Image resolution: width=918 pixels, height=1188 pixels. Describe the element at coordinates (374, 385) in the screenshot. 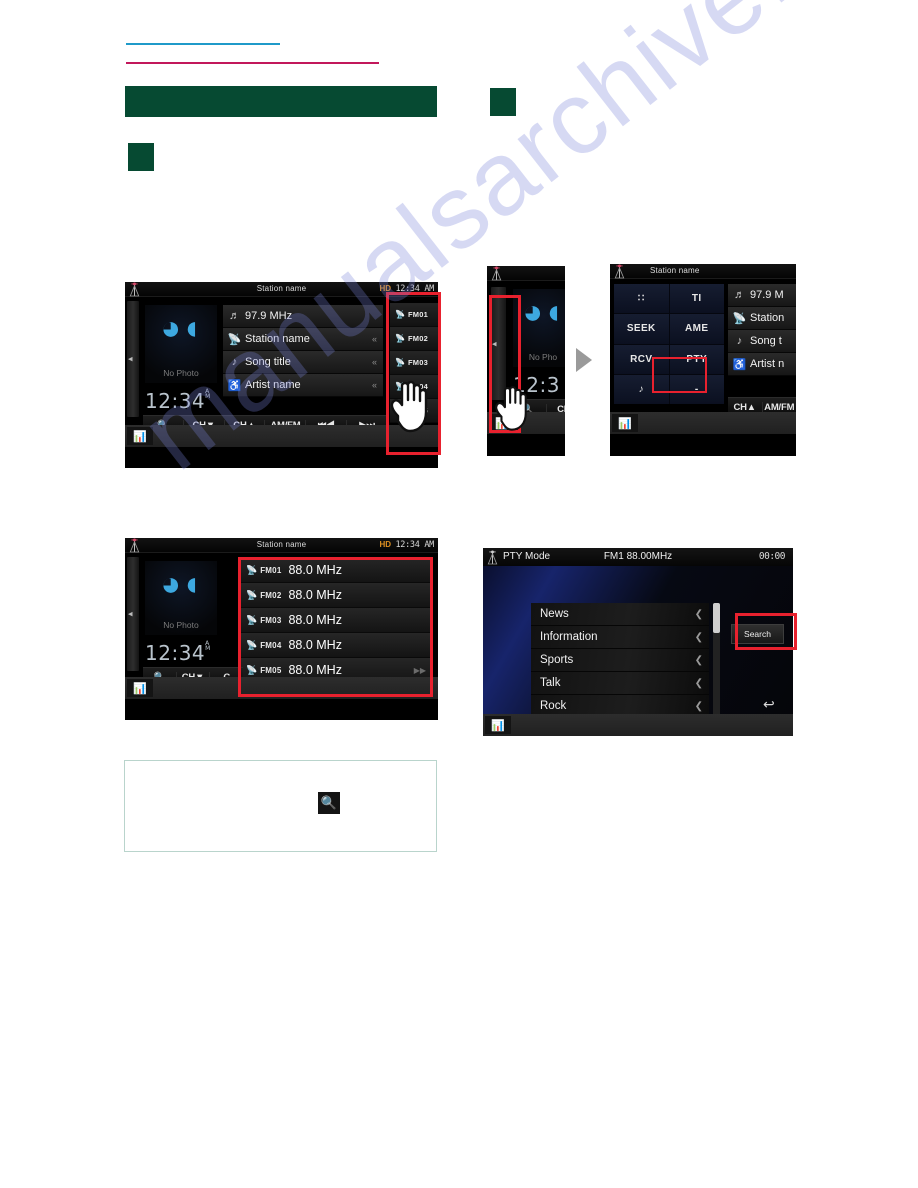

I see `panel1-artist-scroll: «` at that location.